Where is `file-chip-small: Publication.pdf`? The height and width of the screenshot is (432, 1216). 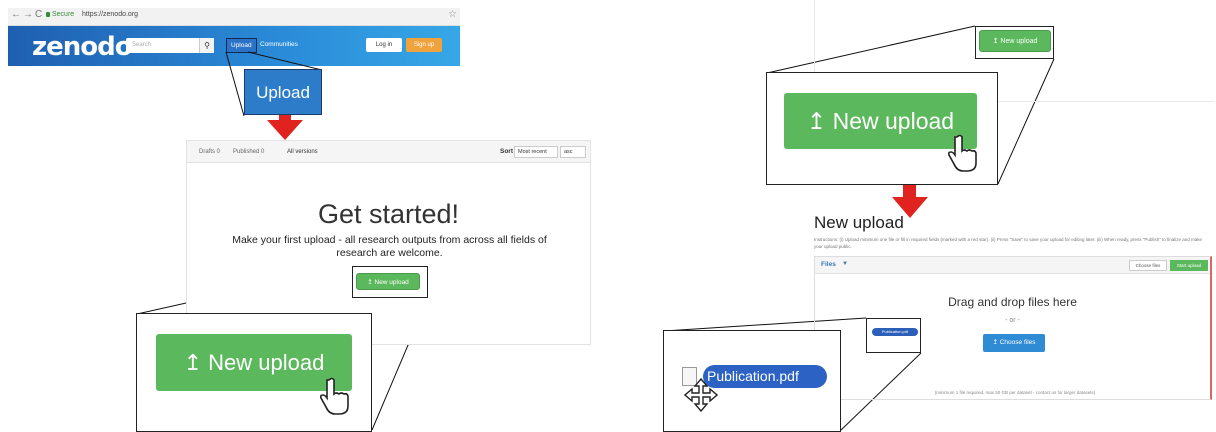 file-chip-small: Publication.pdf is located at coordinates (895, 332).